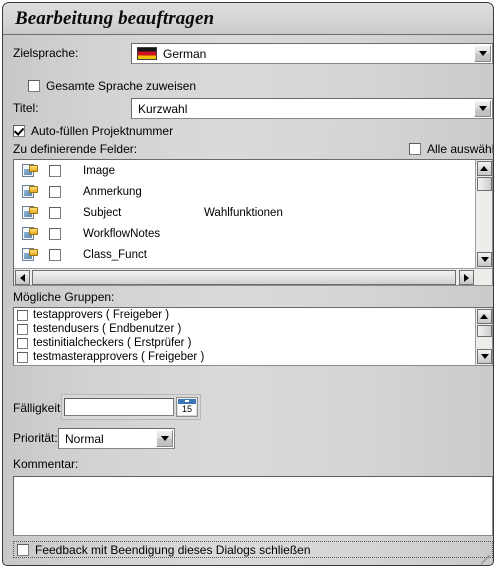 Image resolution: width=500 pixels, height=571 pixels. What do you see at coordinates (115, 254) in the screenshot?
I see `field-label: Class_Funct` at bounding box center [115, 254].